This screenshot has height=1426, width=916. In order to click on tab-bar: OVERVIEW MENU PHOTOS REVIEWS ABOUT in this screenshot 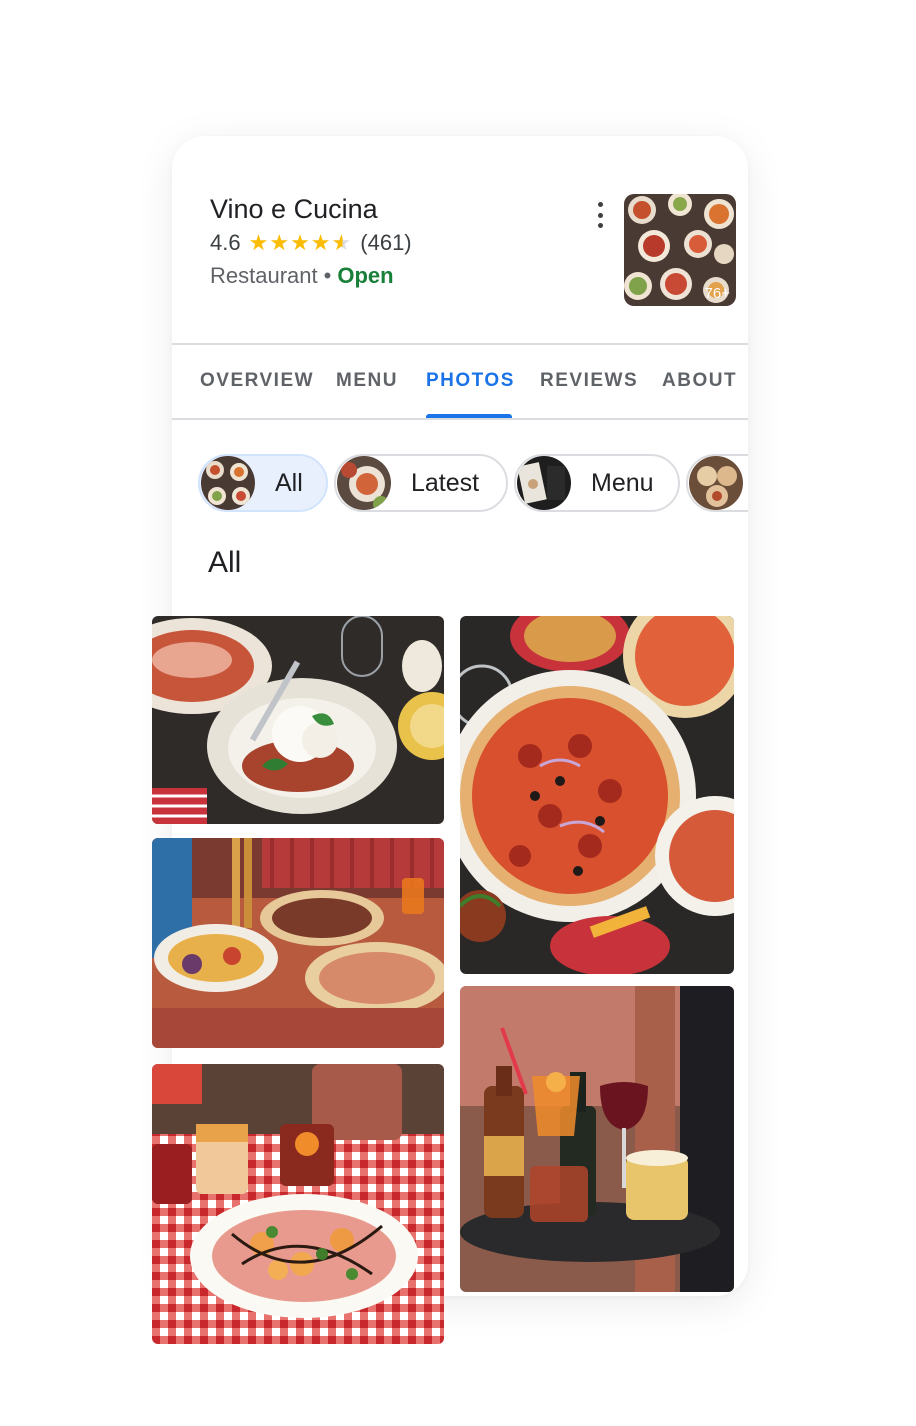, I will do `click(460, 383)`.